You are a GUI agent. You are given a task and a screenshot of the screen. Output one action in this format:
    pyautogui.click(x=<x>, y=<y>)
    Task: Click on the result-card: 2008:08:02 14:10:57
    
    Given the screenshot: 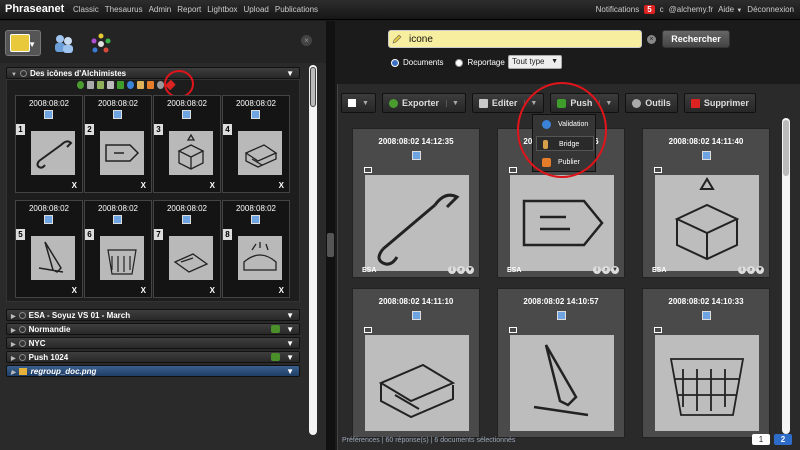 What is the action you would take?
    pyautogui.click(x=561, y=363)
    